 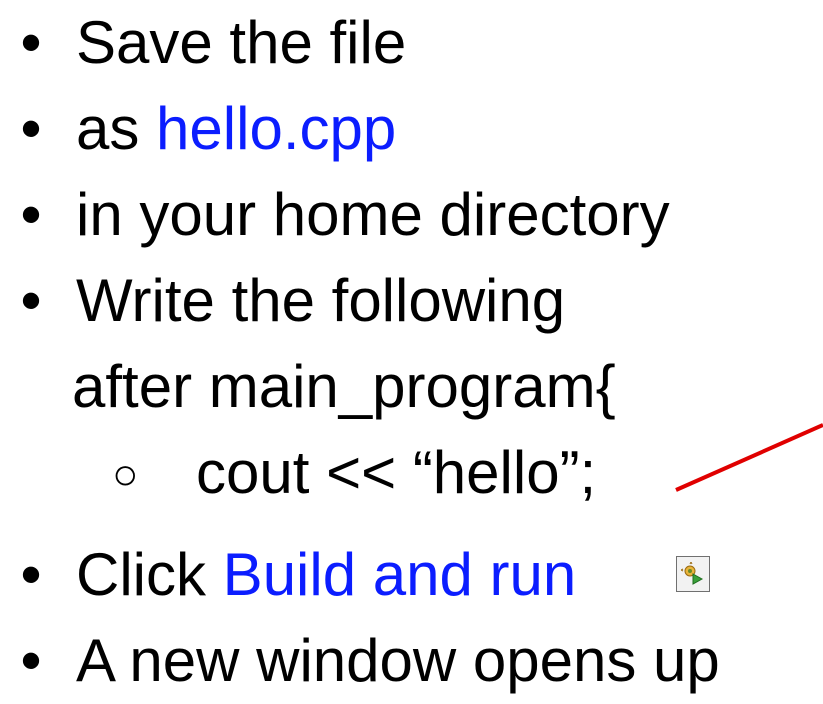 What do you see at coordinates (149, 574) in the screenshot?
I see `bullet-prefix: Click` at bounding box center [149, 574].